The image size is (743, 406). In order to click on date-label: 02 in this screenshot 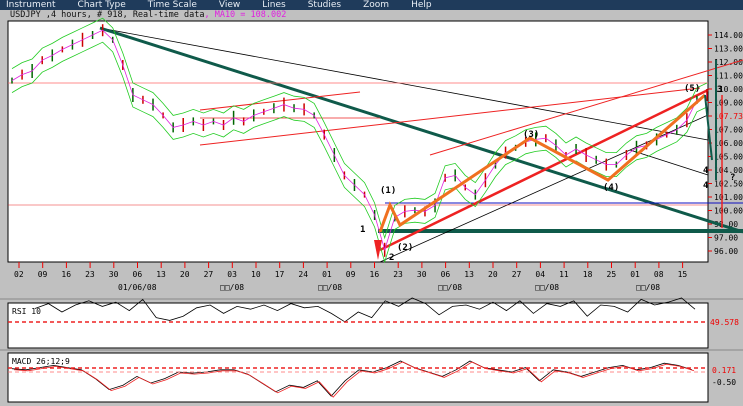, I will do `click(19, 274)`.